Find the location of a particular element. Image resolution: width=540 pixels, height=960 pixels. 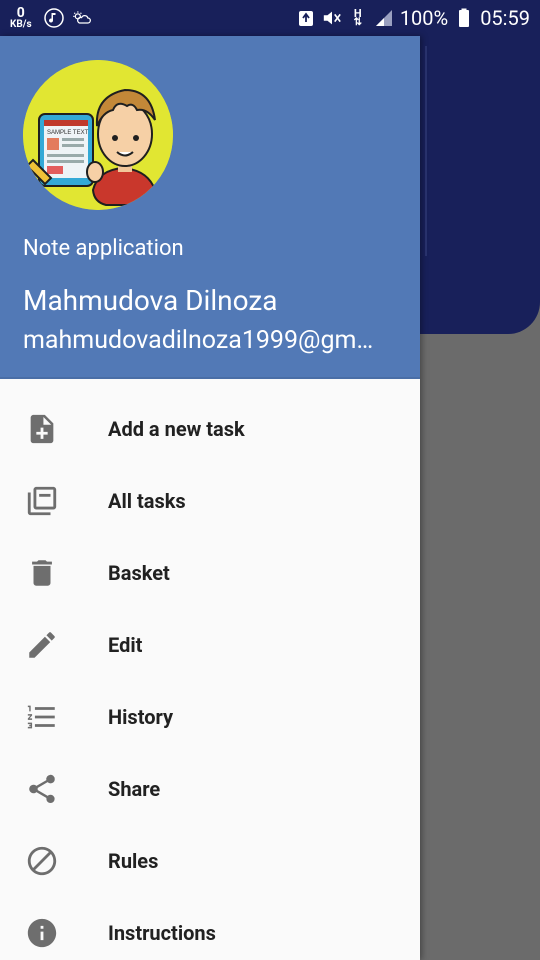

menu-item-rules: Rules is located at coordinates (210, 861).